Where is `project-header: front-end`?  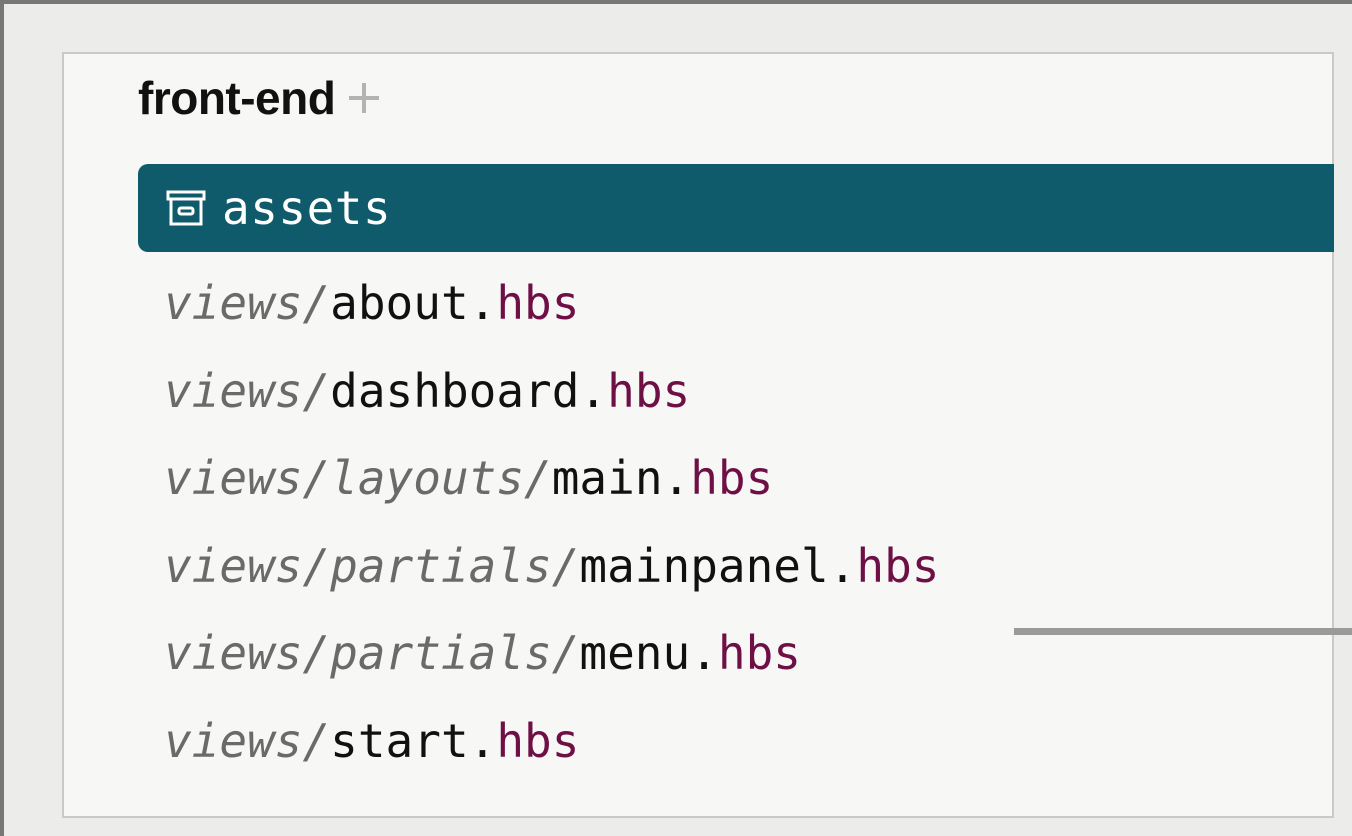
project-header: front-end is located at coordinates (259, 98).